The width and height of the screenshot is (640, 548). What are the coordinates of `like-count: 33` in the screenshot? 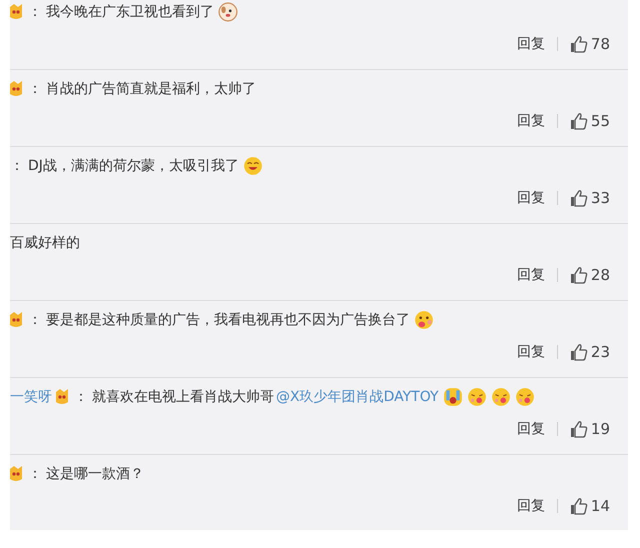 It's located at (600, 198).